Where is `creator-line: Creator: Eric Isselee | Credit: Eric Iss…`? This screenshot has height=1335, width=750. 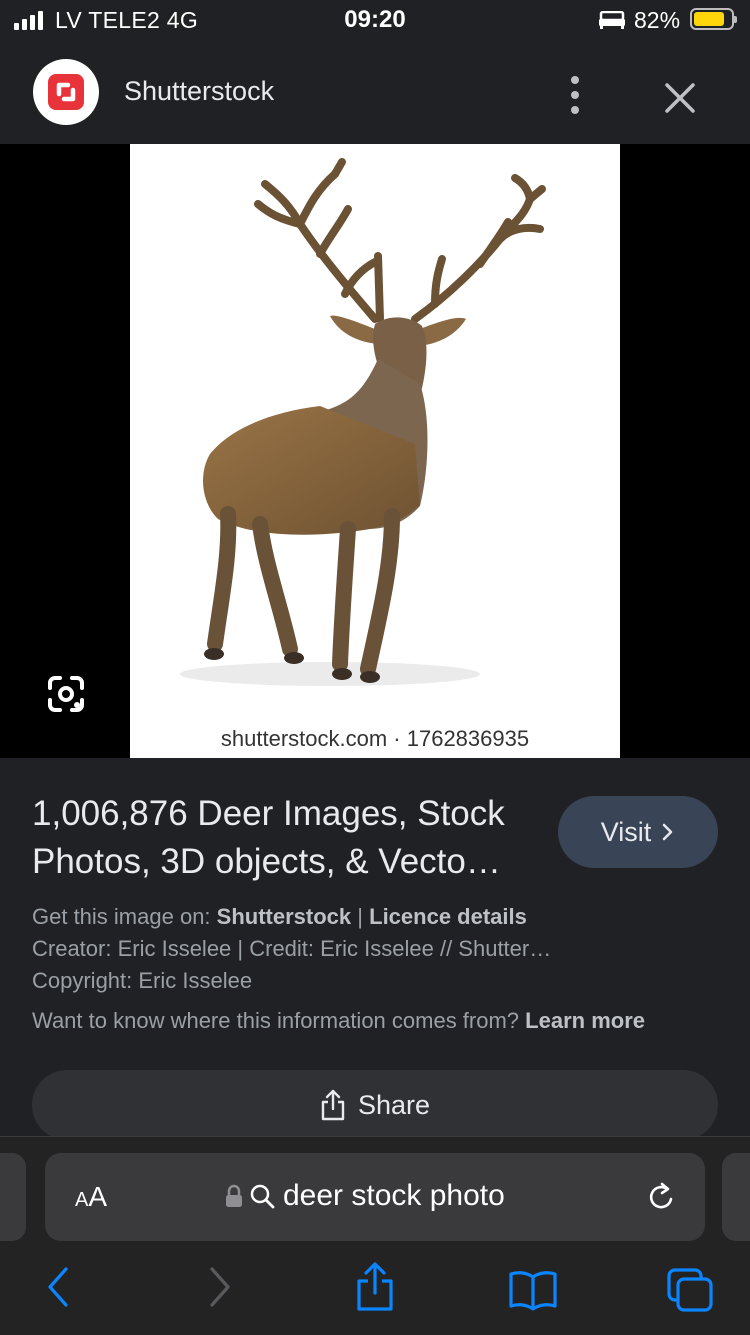
creator-line: Creator: Eric Isselee | Credit: Eric Iss… is located at coordinates (292, 948).